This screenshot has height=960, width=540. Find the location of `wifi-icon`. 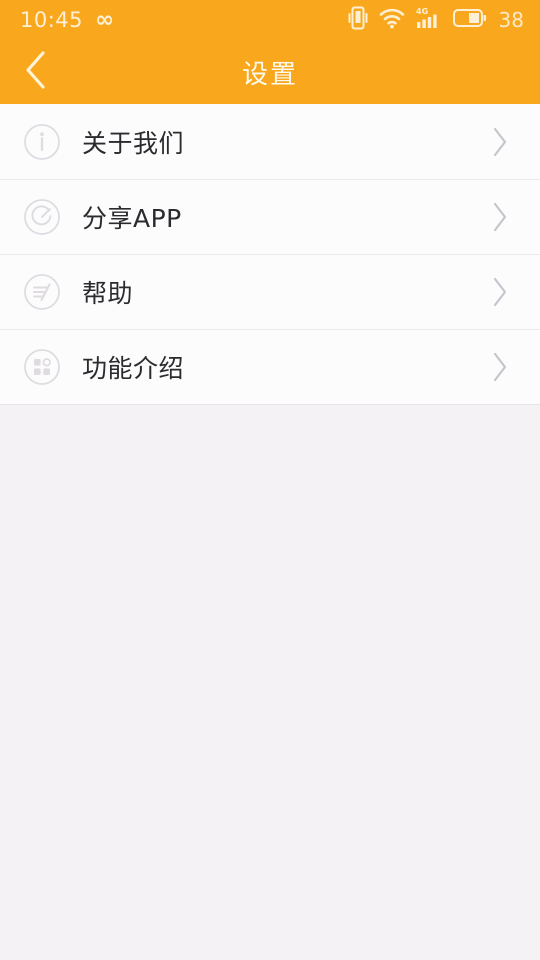

wifi-icon is located at coordinates (392, 20).